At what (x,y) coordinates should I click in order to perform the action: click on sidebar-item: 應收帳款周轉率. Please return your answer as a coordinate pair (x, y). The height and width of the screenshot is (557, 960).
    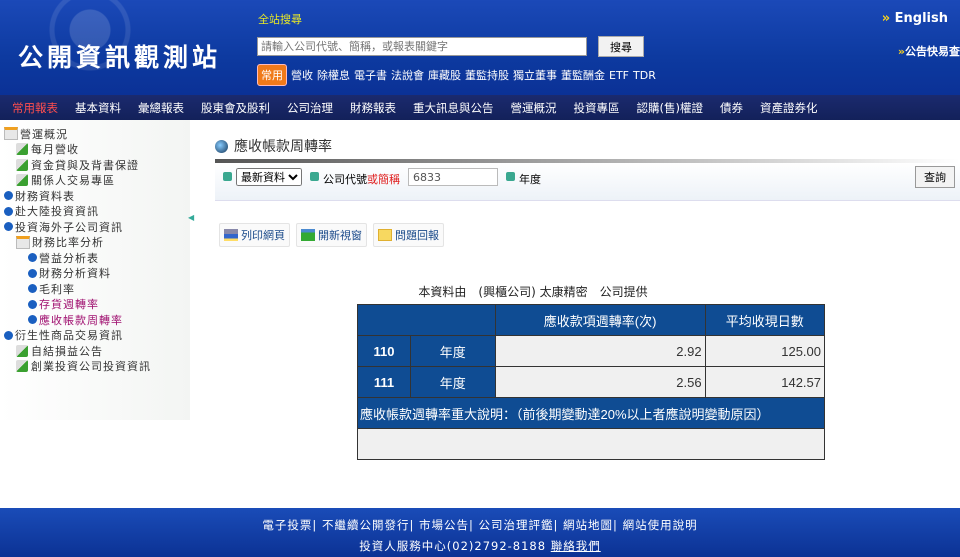
    Looking at the image, I should click on (95, 320).